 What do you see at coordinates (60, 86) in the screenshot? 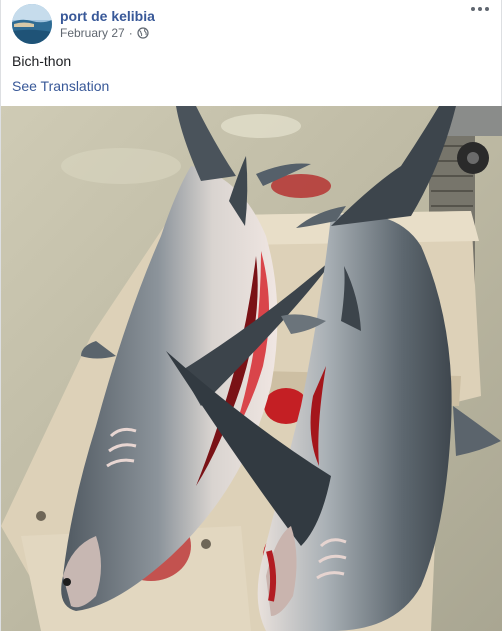
I see `see-translation-link: See Translation` at bounding box center [60, 86].